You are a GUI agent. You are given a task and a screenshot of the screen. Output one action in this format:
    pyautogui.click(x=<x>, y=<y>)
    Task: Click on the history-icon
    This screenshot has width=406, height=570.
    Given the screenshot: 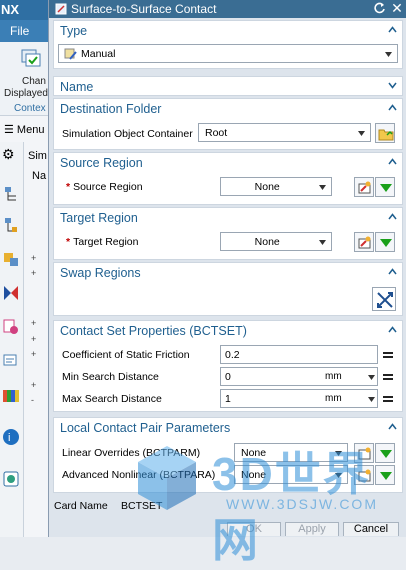 What is the action you would take?
    pyautogui.click(x=11, y=361)
    